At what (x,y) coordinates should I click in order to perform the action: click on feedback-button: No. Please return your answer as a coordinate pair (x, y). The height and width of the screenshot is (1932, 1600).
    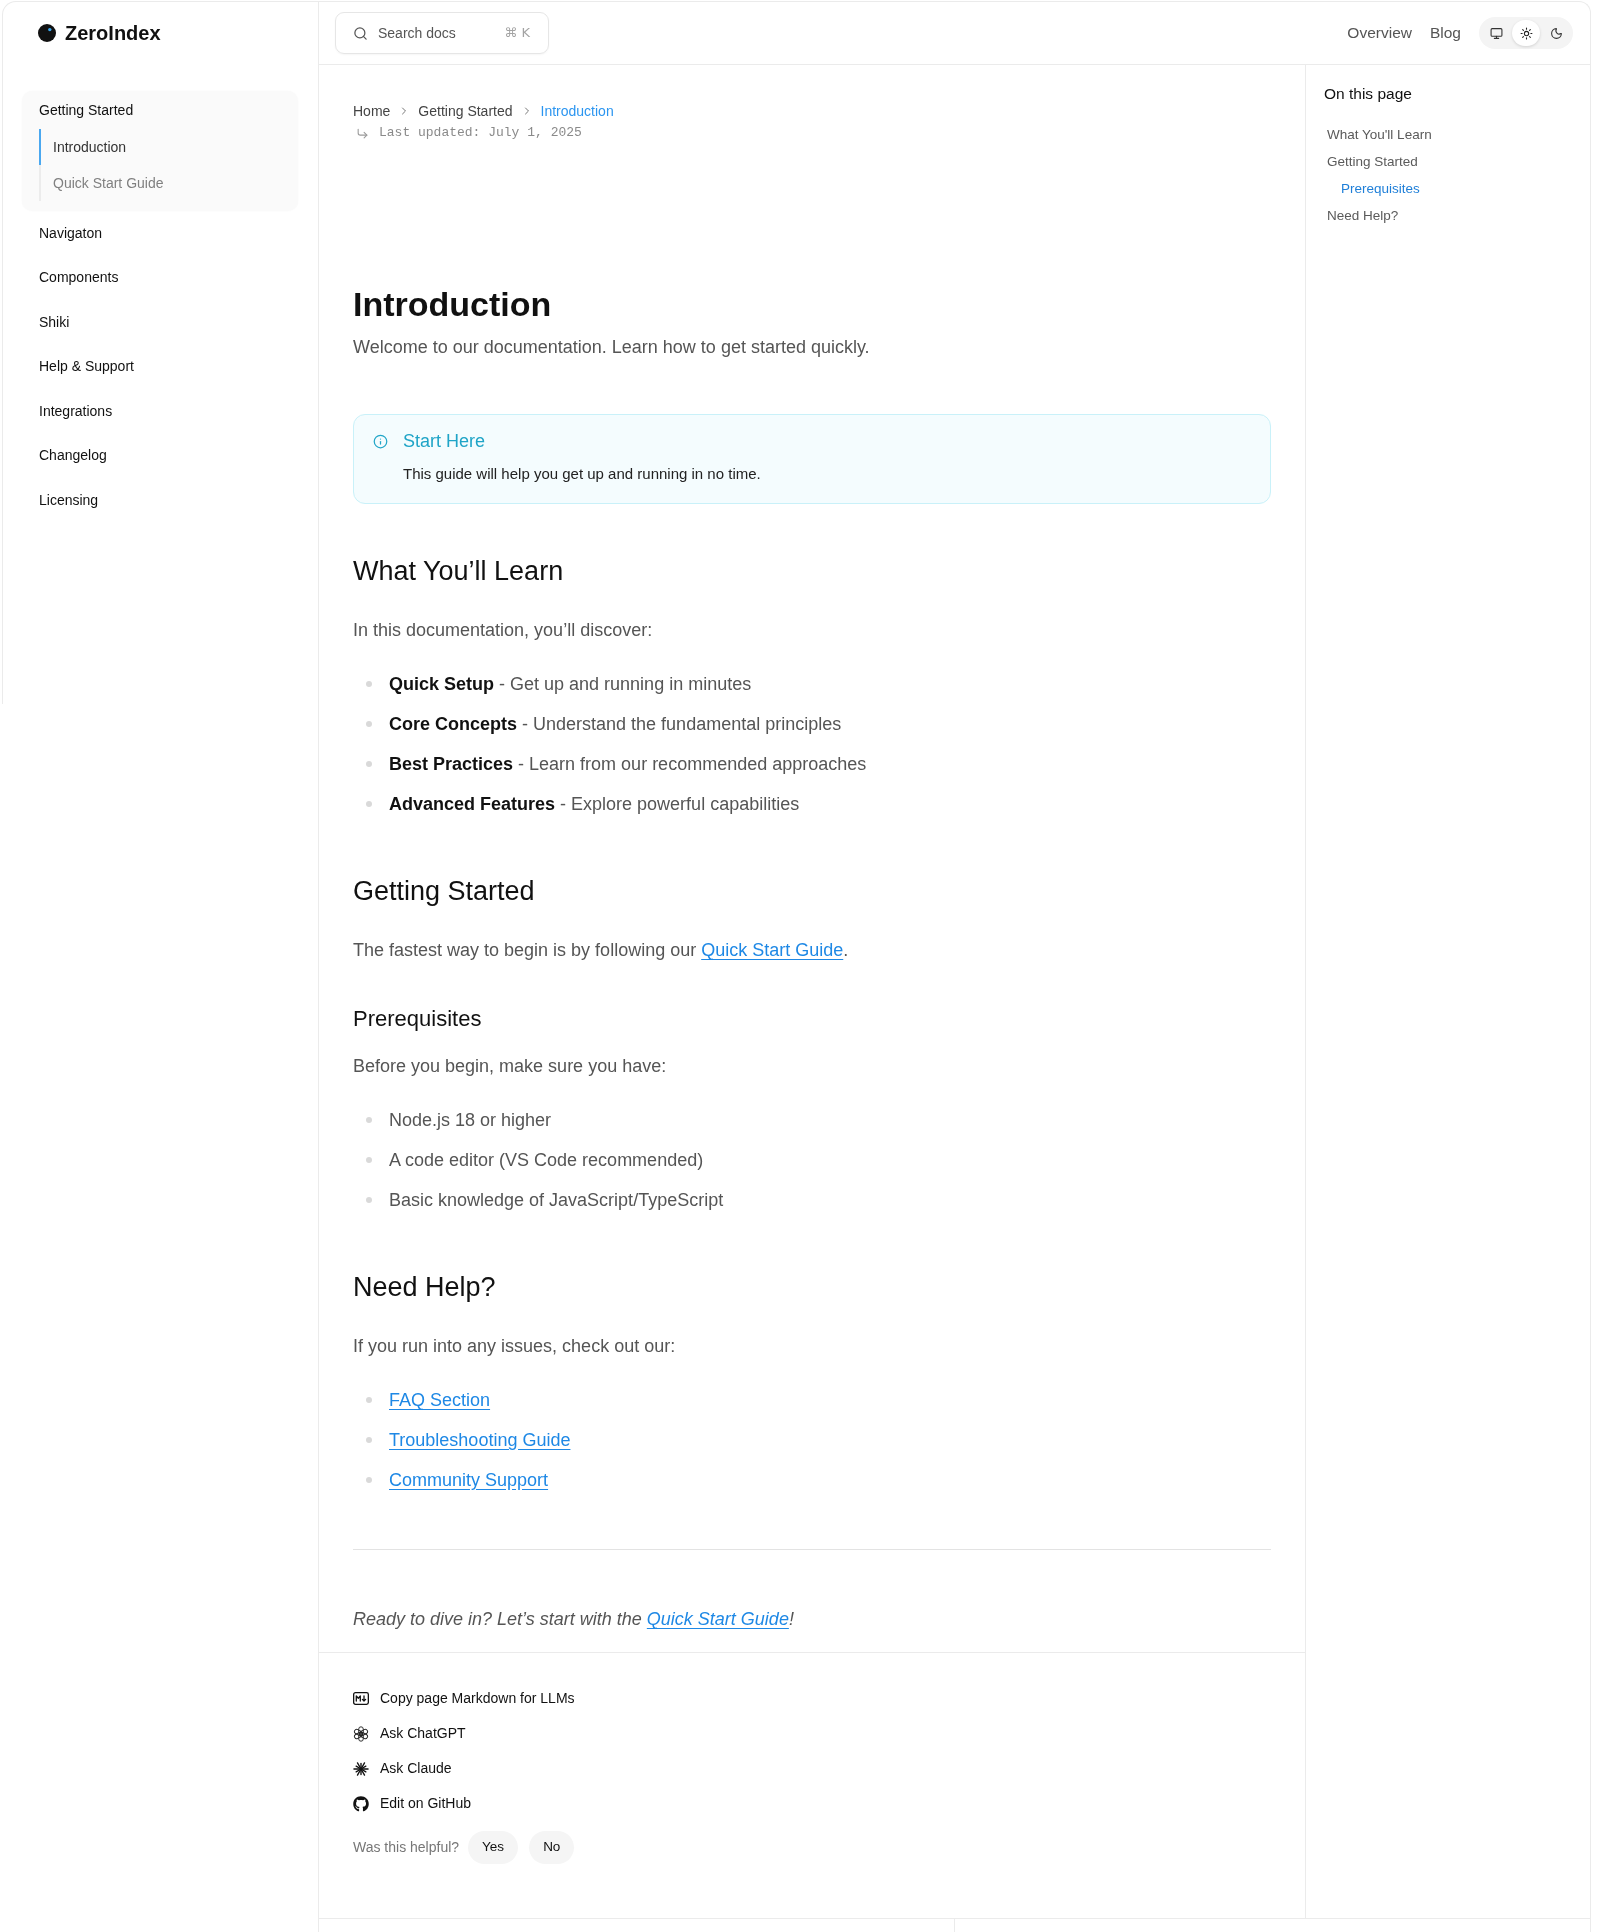
    Looking at the image, I should click on (552, 1847).